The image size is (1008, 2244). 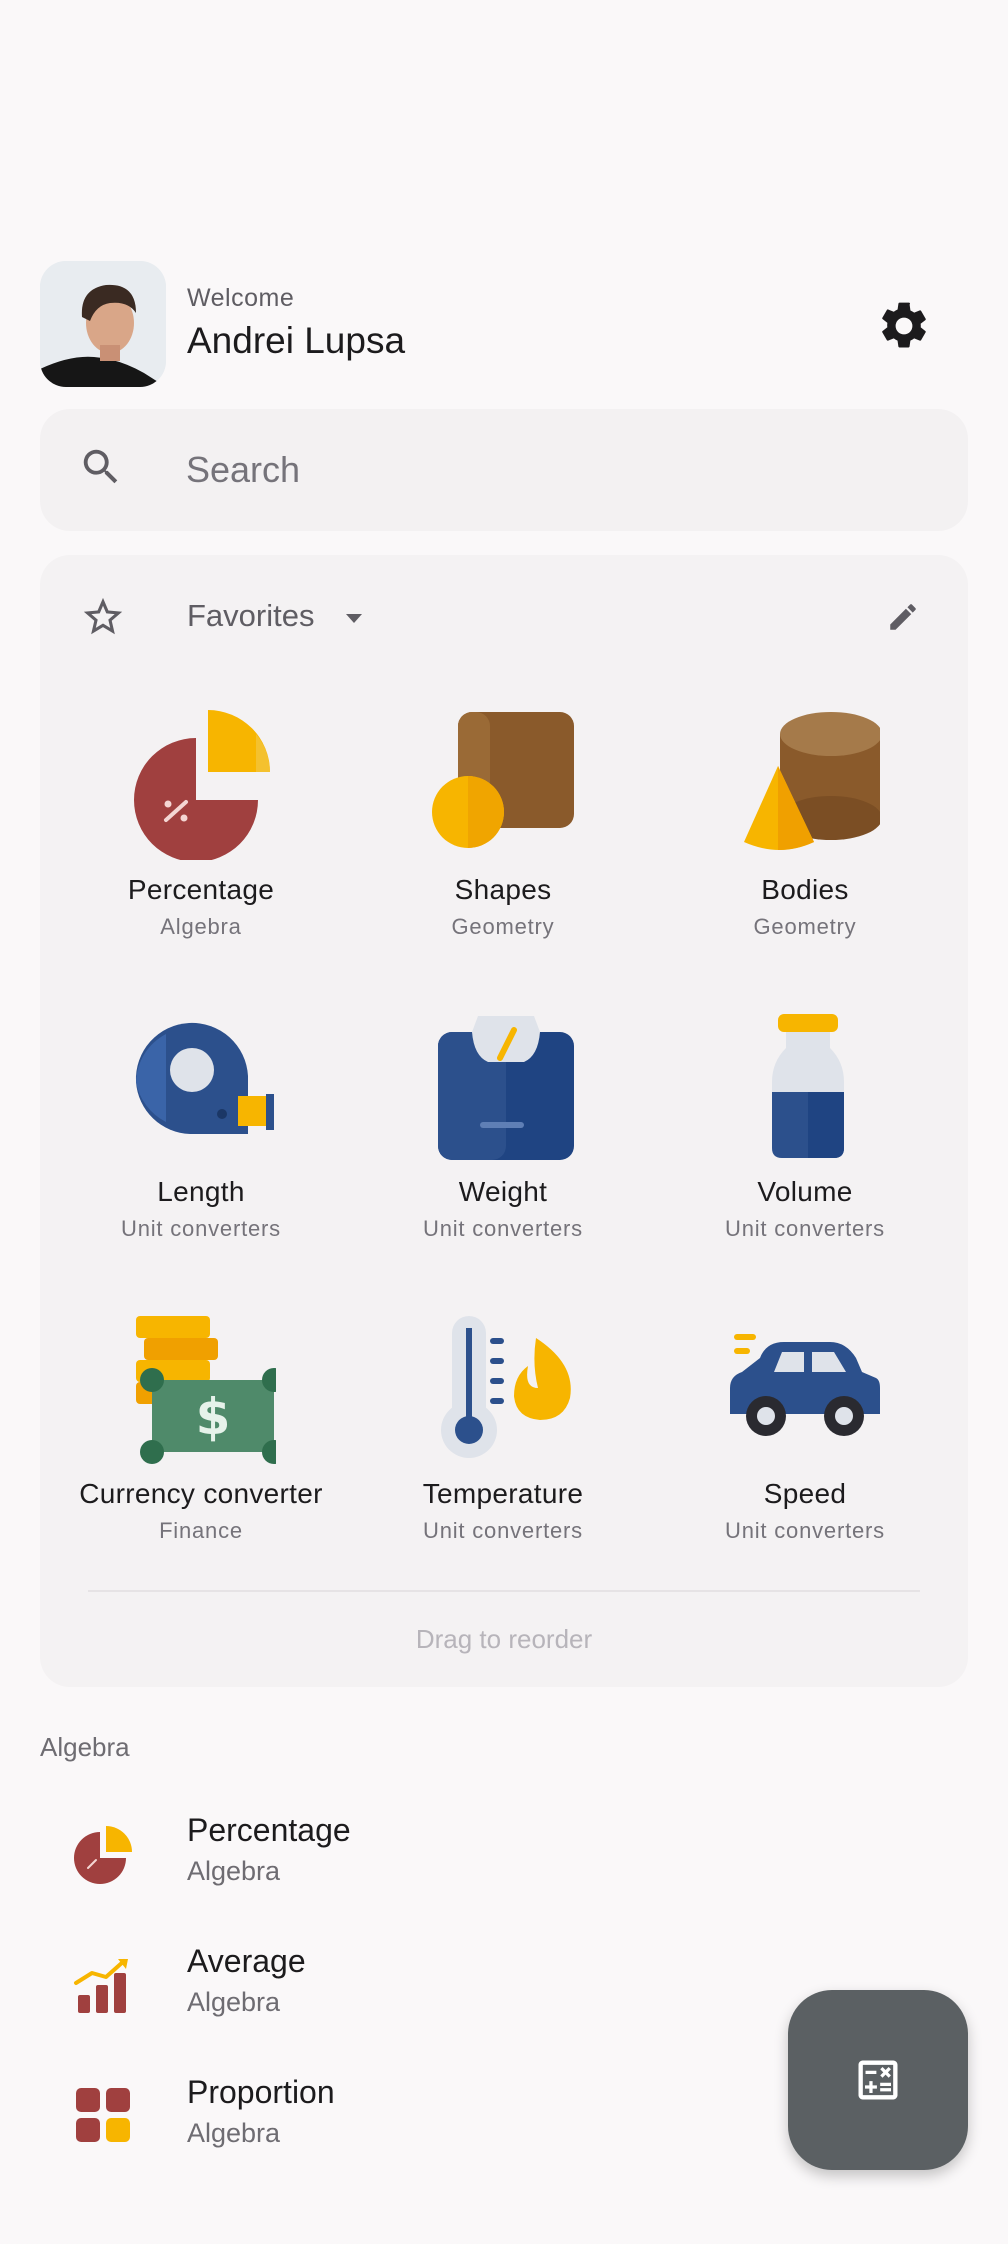 I want to click on calculator-fab, so click(x=878, y=2080).